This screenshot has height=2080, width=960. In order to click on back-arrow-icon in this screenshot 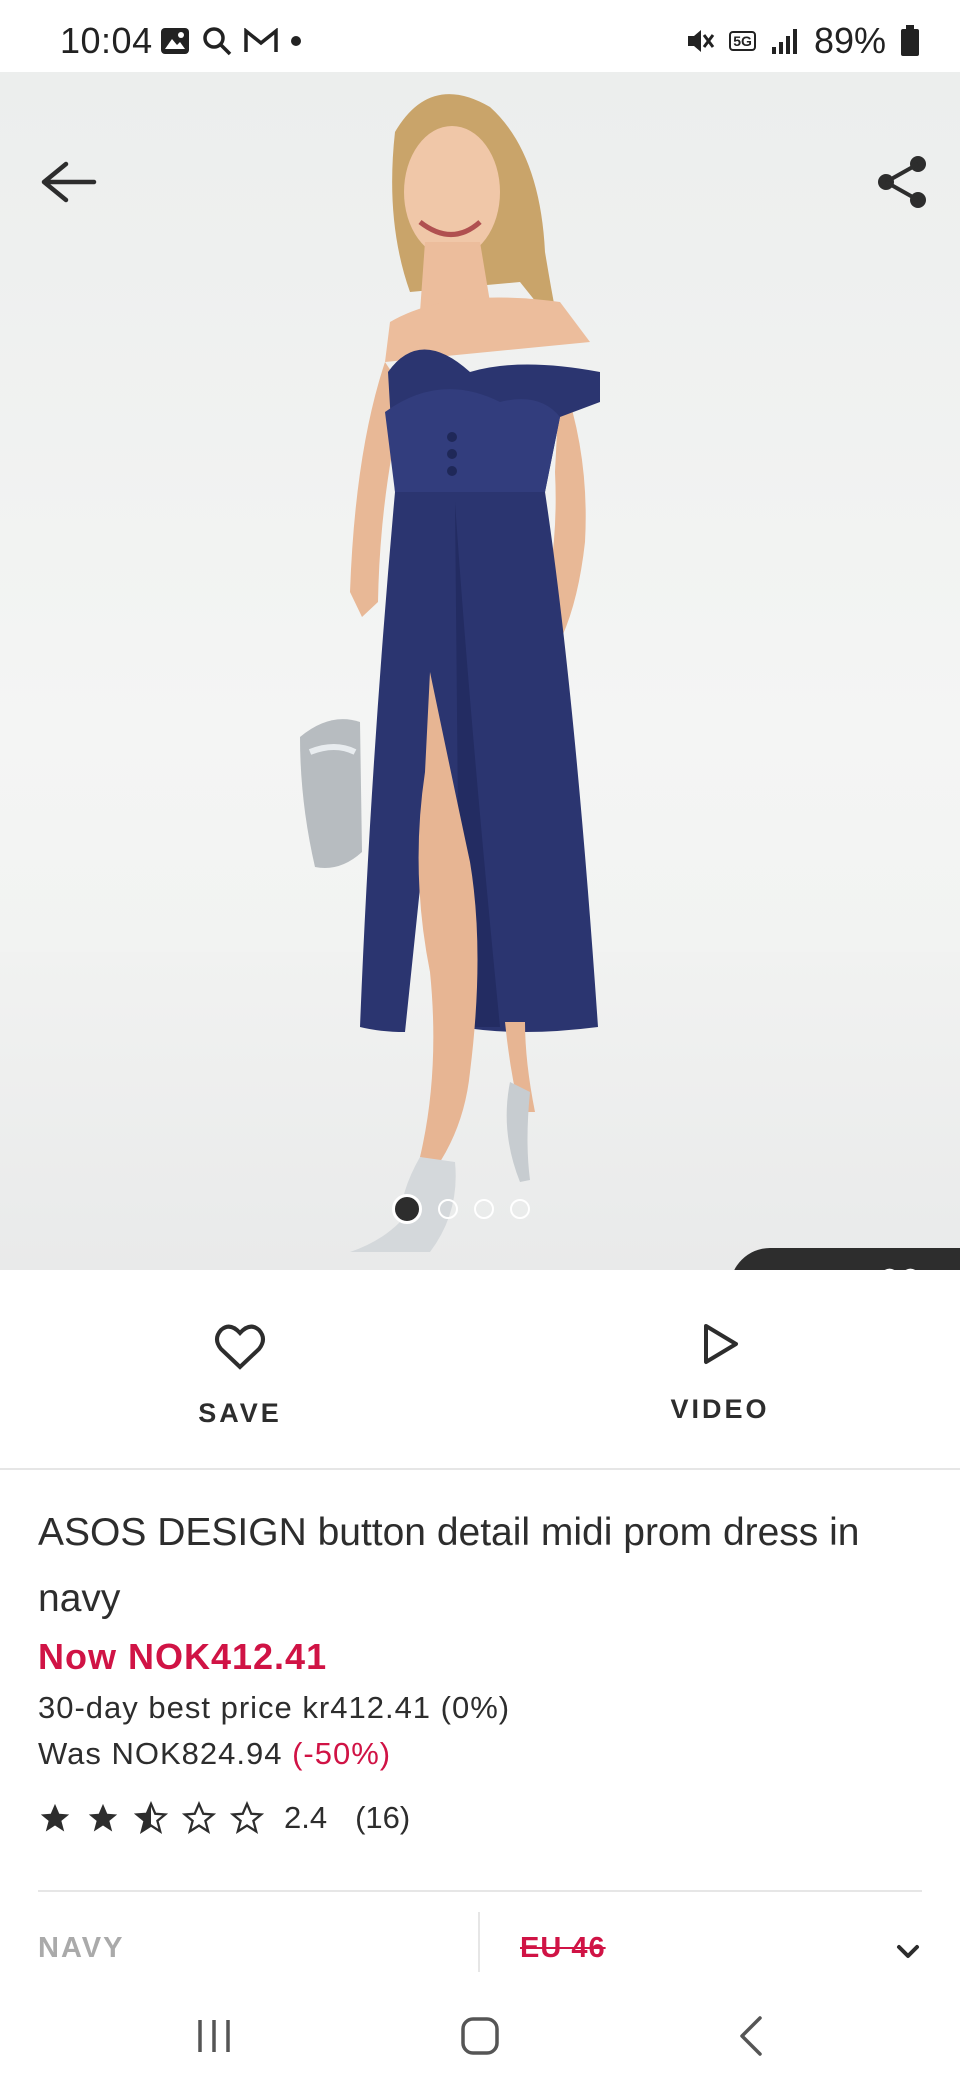, I will do `click(68, 182)`.